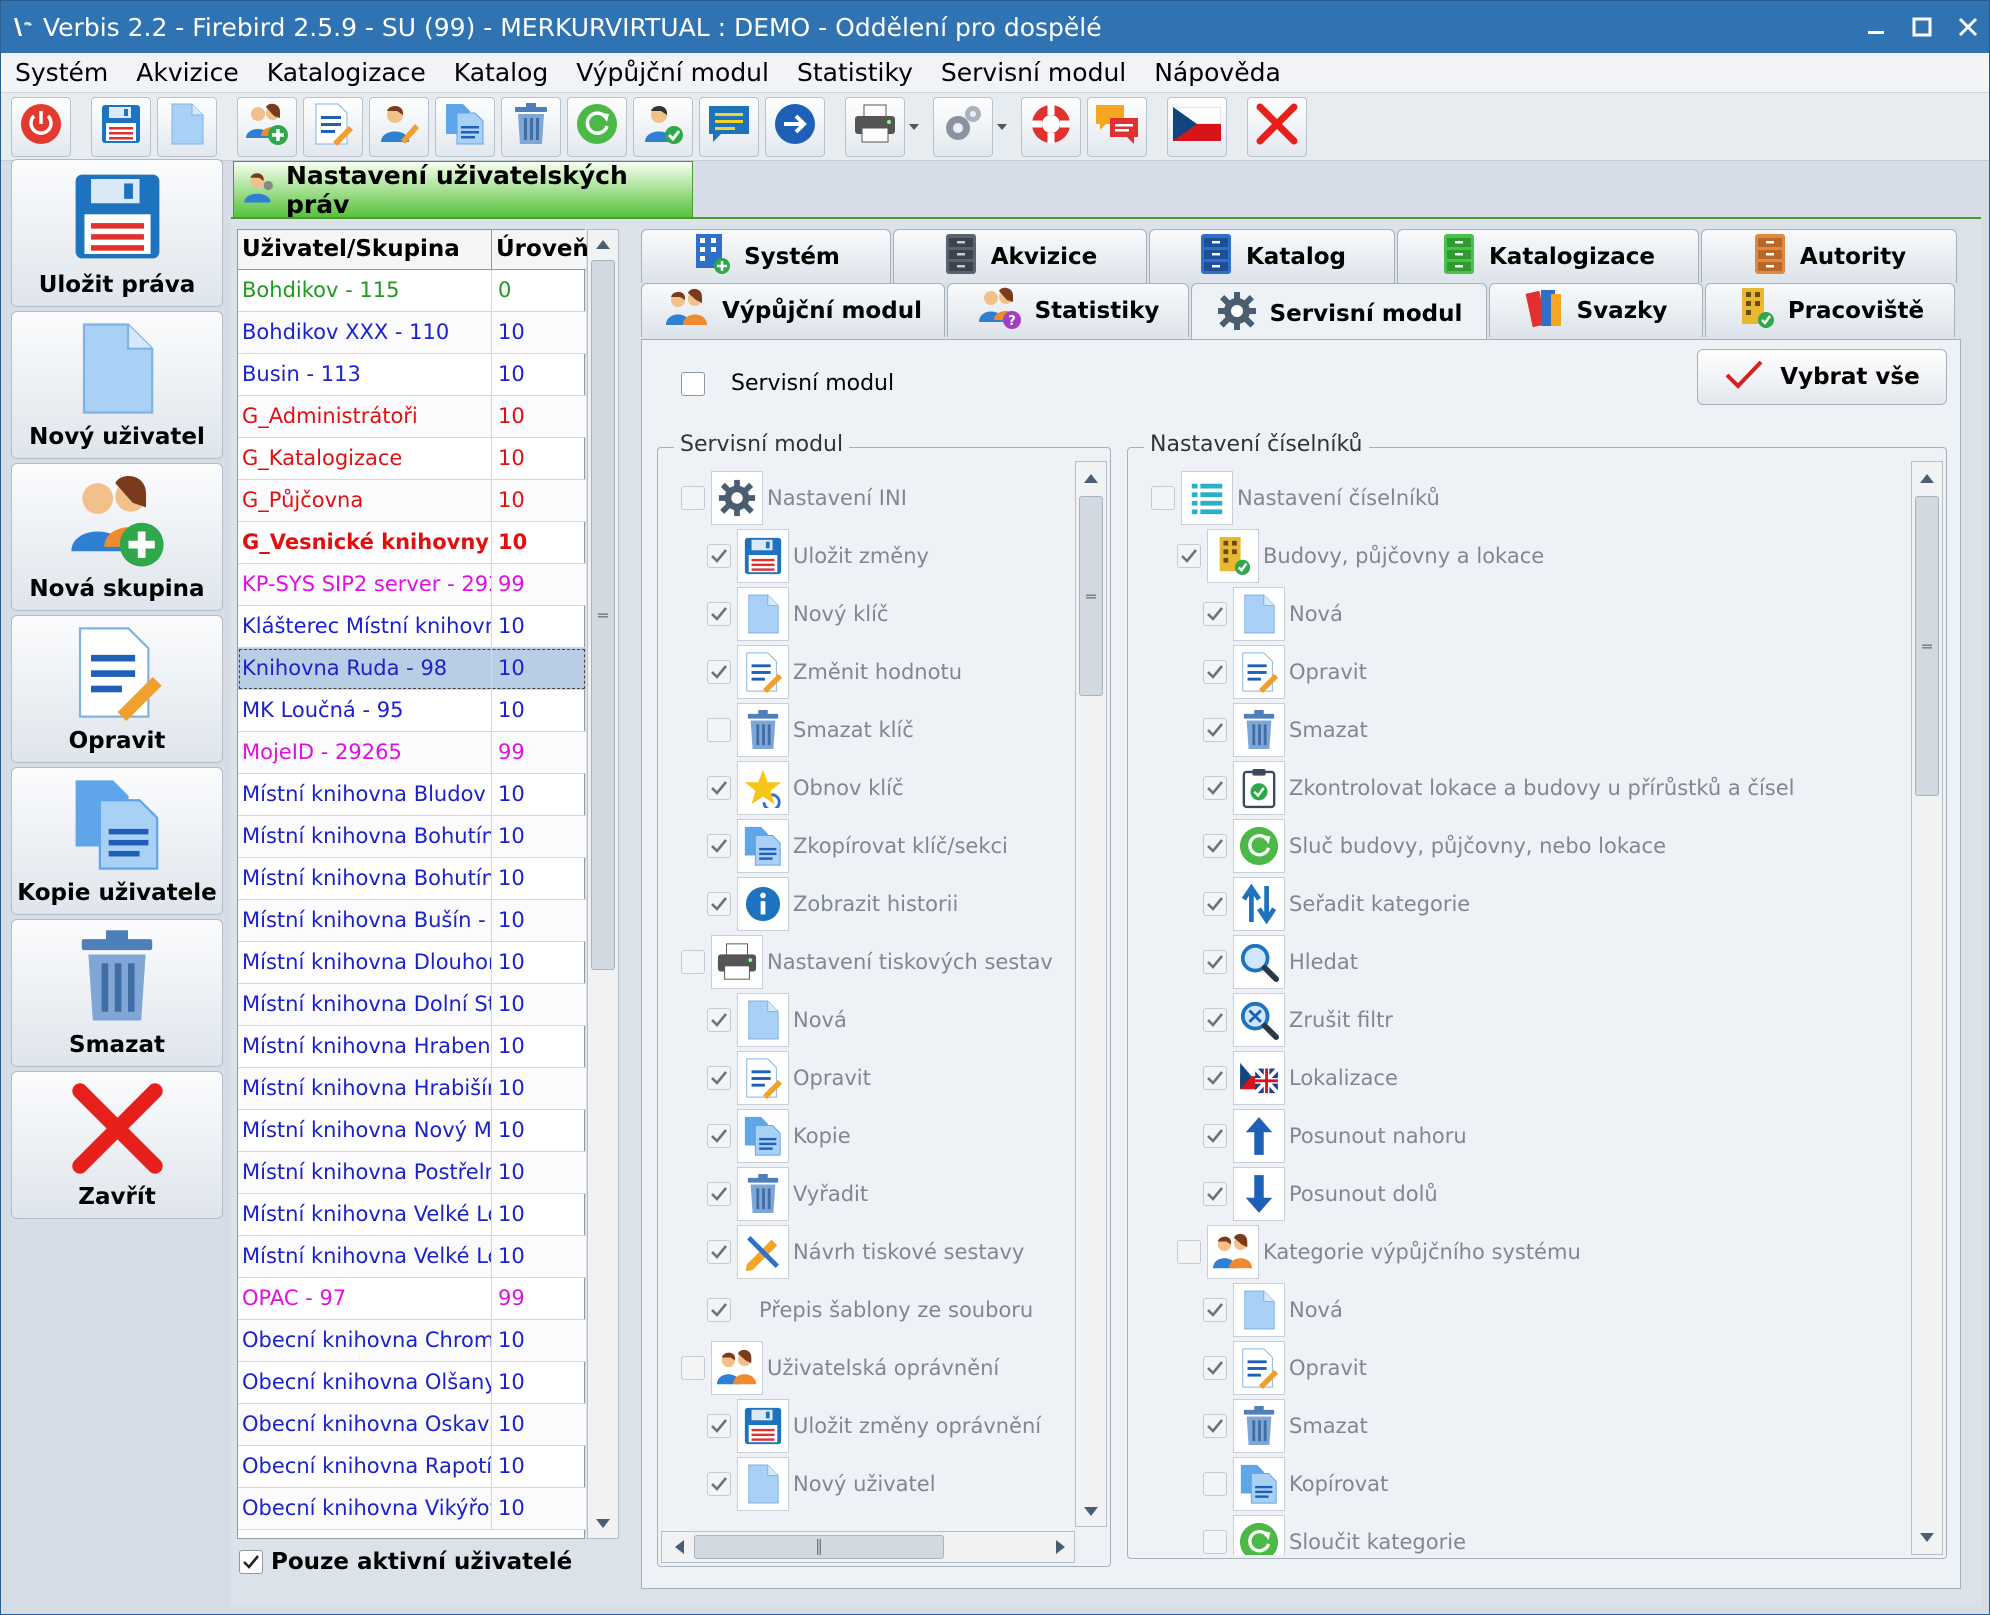  What do you see at coordinates (1320, 1194) in the screenshot?
I see `tree-node: Posunout dolů` at bounding box center [1320, 1194].